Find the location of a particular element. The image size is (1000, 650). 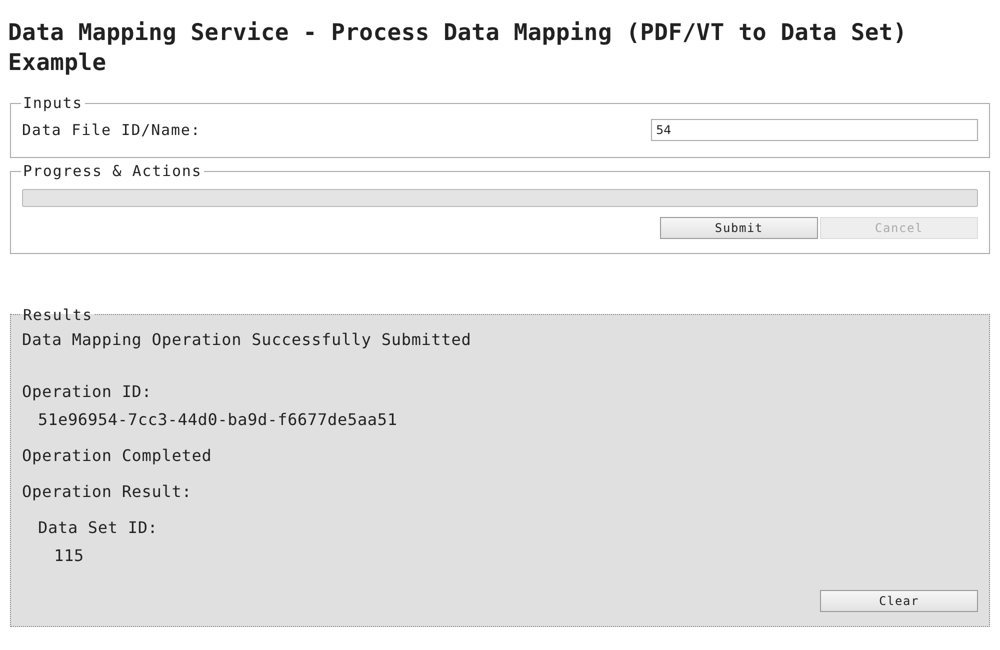

field-label: Data File ID/Name: is located at coordinates (111, 130).